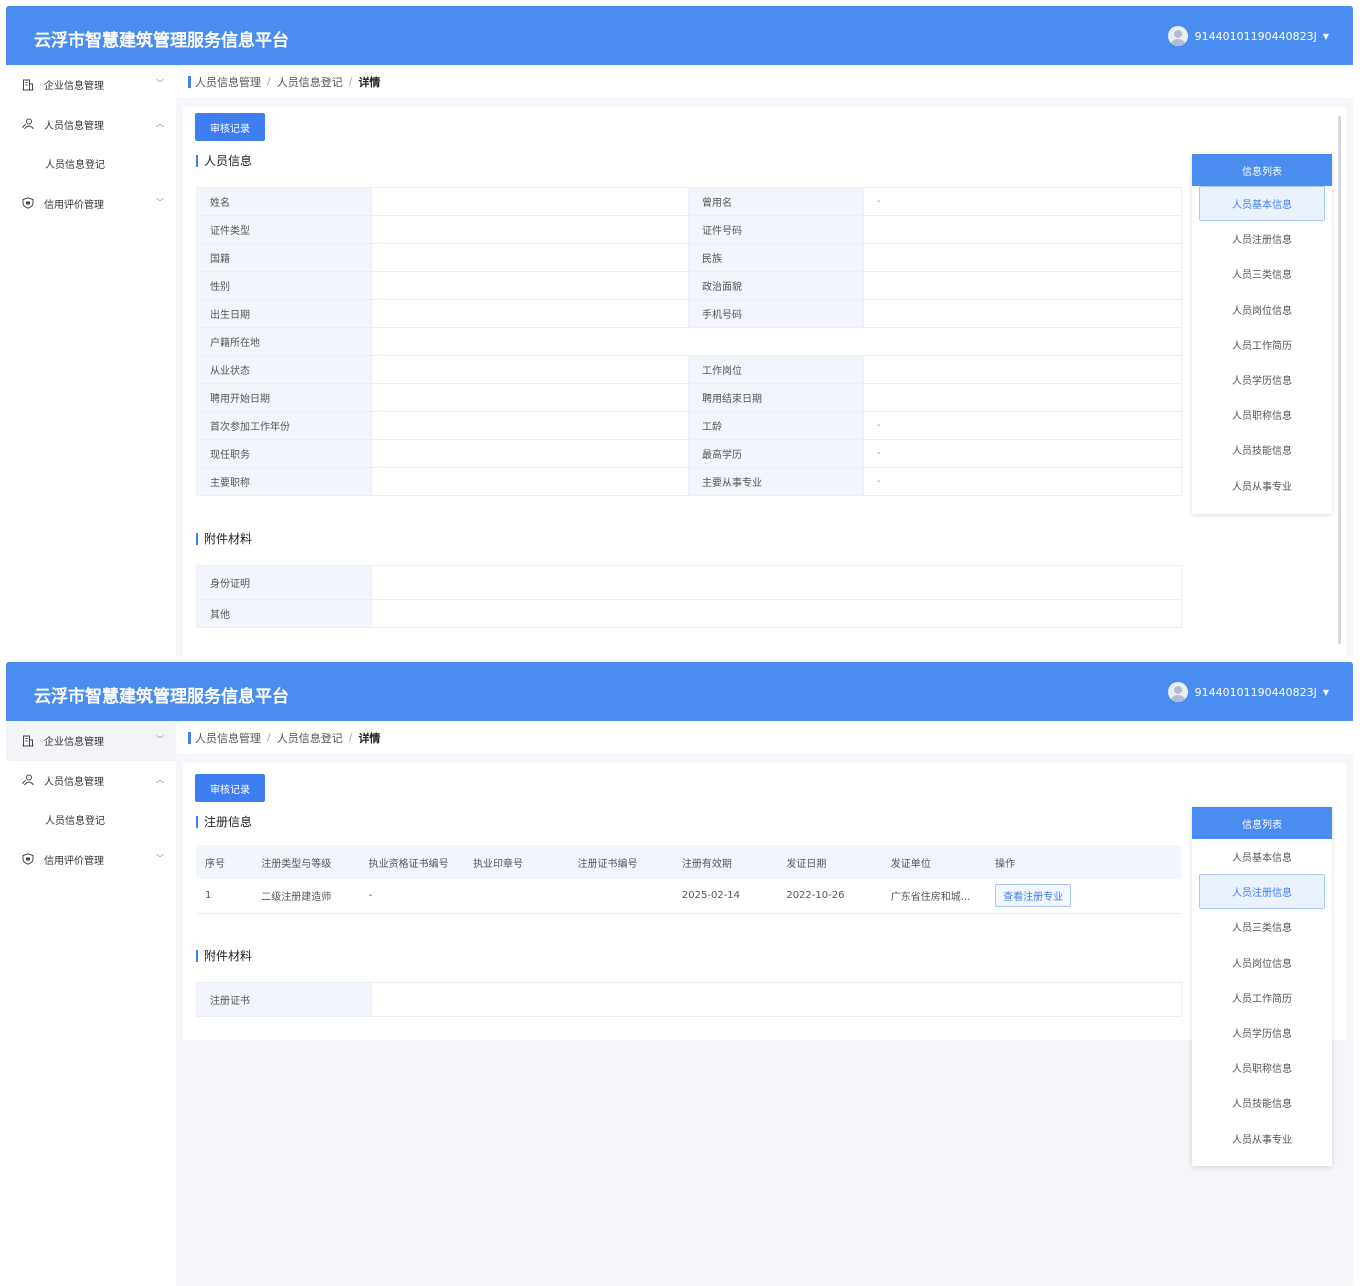 Image resolution: width=1360 pixels, height=1286 pixels. Describe the element at coordinates (228, 822) in the screenshot. I see `section-title-text: 注册信息` at that location.